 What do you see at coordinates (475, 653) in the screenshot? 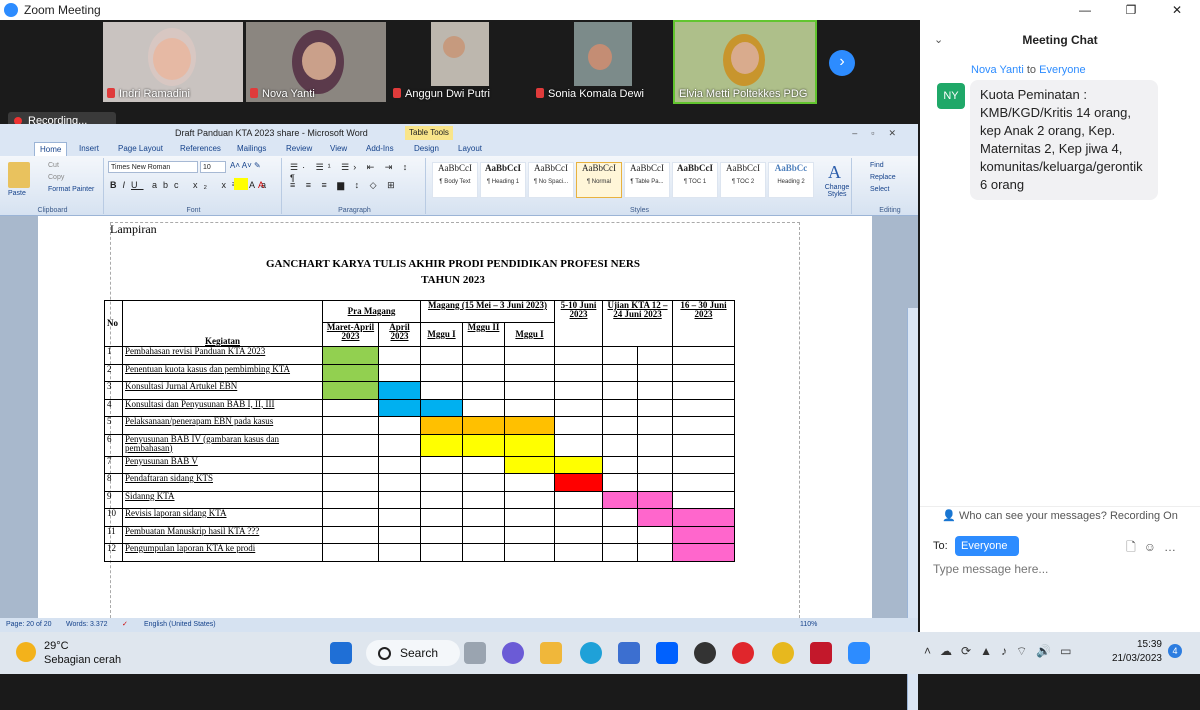
I see `task-view-icon` at bounding box center [475, 653].